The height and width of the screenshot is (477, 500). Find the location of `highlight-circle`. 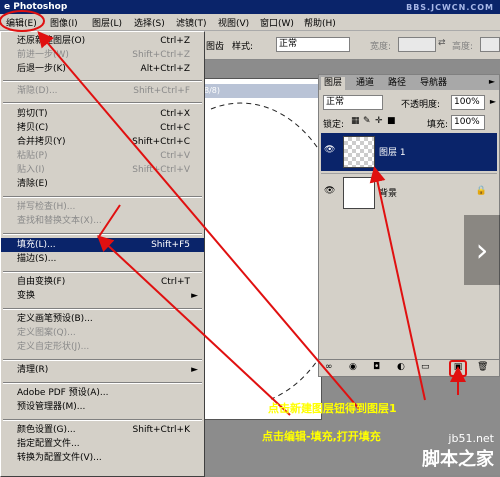

highlight-circle is located at coordinates (22, 21).